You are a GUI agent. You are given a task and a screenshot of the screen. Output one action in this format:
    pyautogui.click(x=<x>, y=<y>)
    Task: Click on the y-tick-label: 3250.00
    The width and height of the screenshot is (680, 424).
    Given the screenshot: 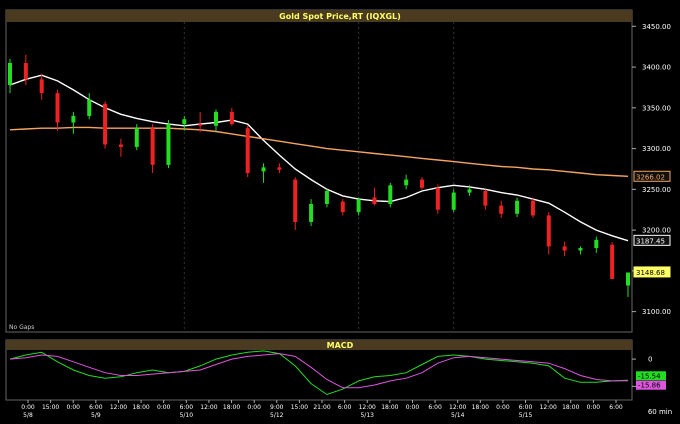 What is the action you would take?
    pyautogui.click(x=656, y=190)
    